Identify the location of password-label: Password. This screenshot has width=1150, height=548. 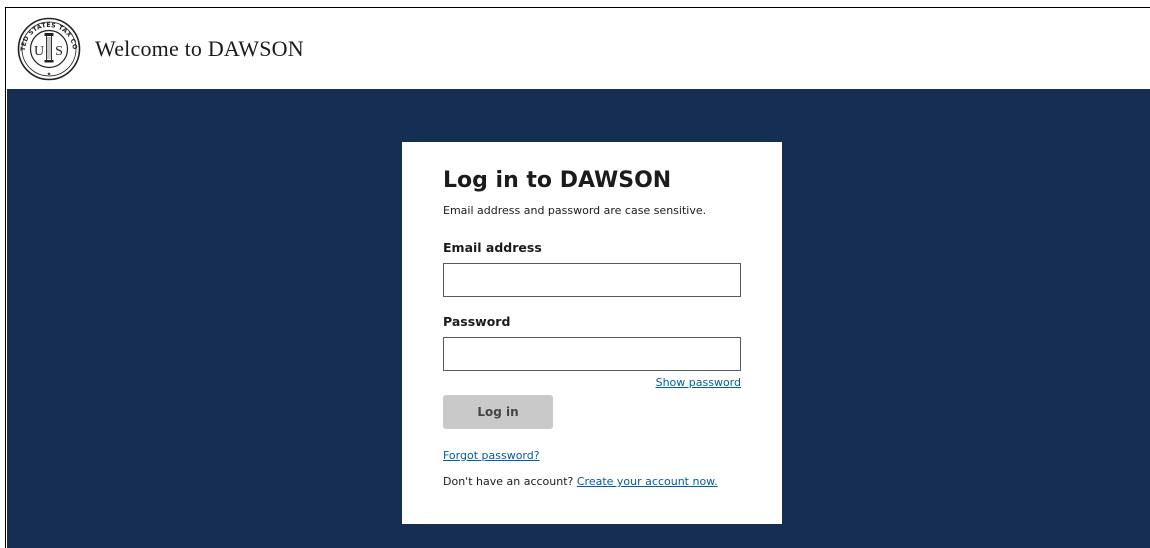
(477, 321).